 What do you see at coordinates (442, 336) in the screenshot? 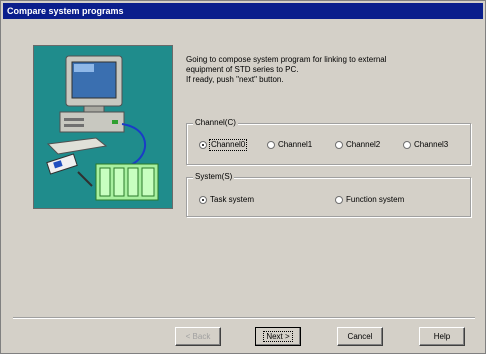
I see `help-button: Help` at bounding box center [442, 336].